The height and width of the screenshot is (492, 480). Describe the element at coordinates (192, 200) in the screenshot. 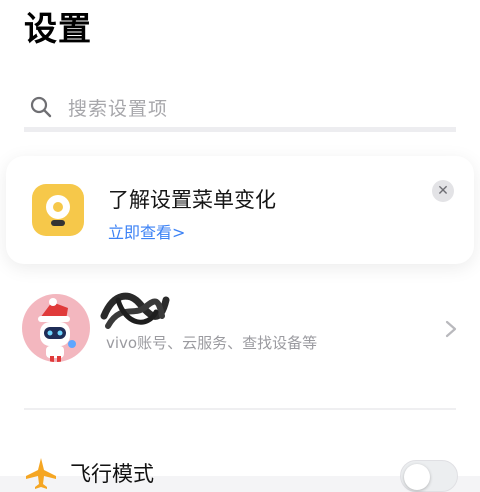

I see `tip-title: 了解设置菜单变化` at that location.